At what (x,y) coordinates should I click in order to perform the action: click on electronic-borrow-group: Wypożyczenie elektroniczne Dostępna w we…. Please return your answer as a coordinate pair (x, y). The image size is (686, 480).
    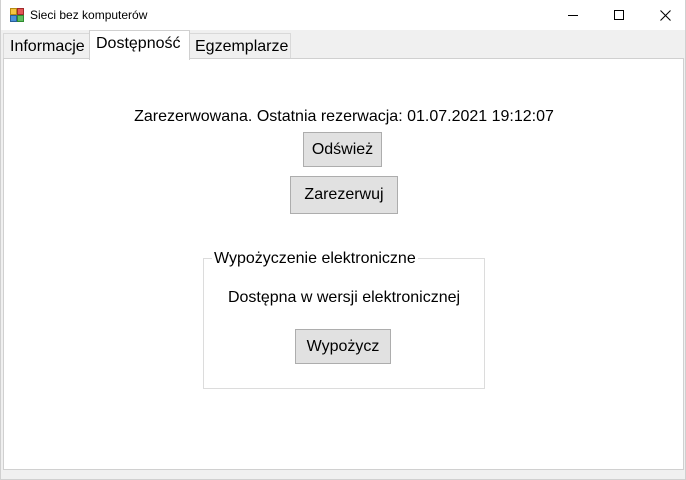
    Looking at the image, I should click on (344, 319).